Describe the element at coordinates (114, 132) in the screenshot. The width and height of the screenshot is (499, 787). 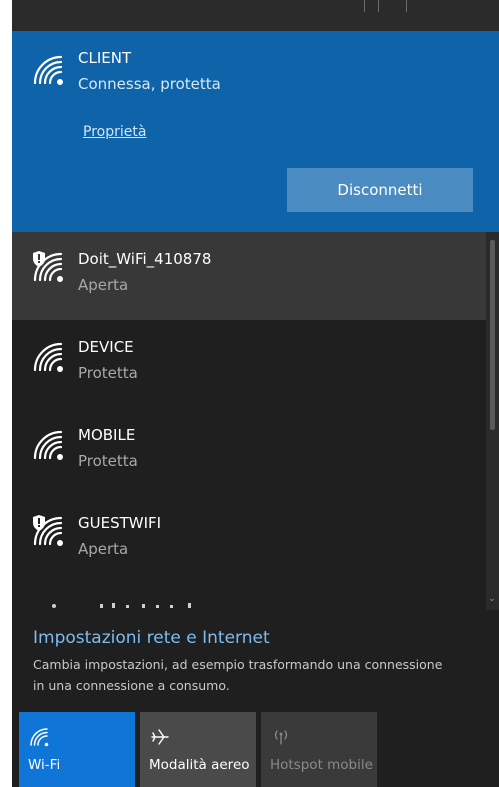
I see `properties-link: Proprietà` at that location.